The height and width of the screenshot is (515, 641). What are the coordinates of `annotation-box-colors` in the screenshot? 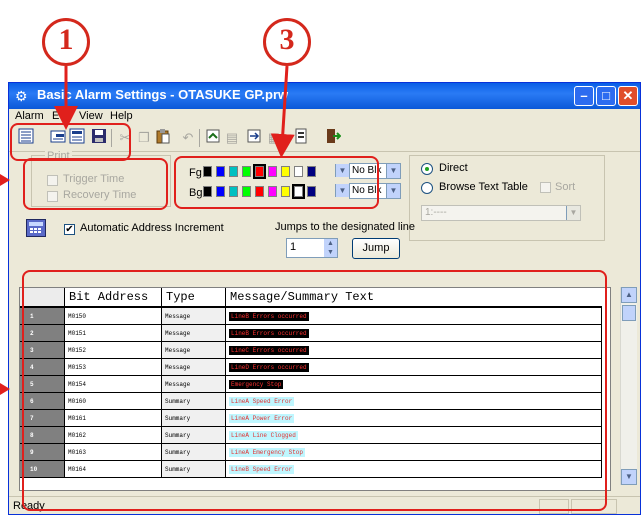 It's located at (276, 182).